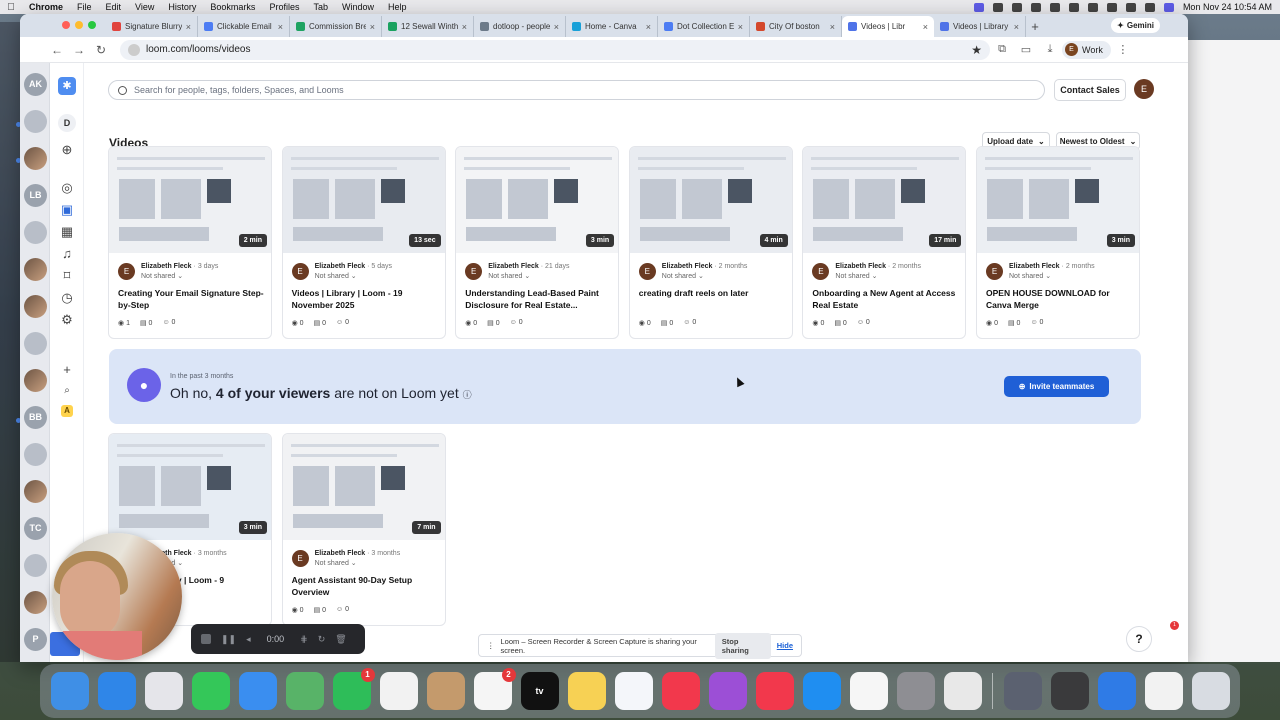 The width and height of the screenshot is (1280, 720). Describe the element at coordinates (888, 26) in the screenshot. I see `browser-tab: Videos | Libr ×` at that location.